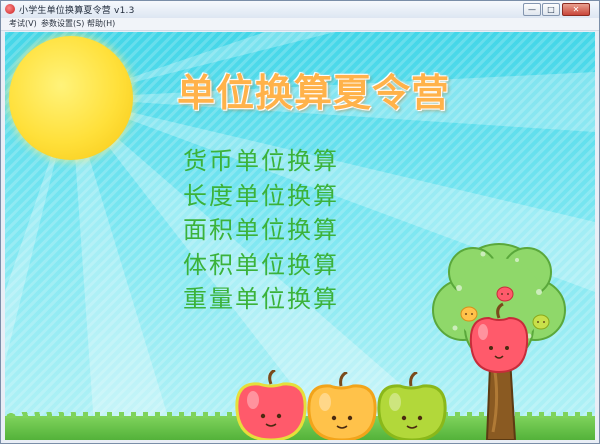 Image resolution: width=600 pixels, height=444 pixels. Describe the element at coordinates (342, 406) in the screenshot. I see `orange-apple-illustration` at that location.